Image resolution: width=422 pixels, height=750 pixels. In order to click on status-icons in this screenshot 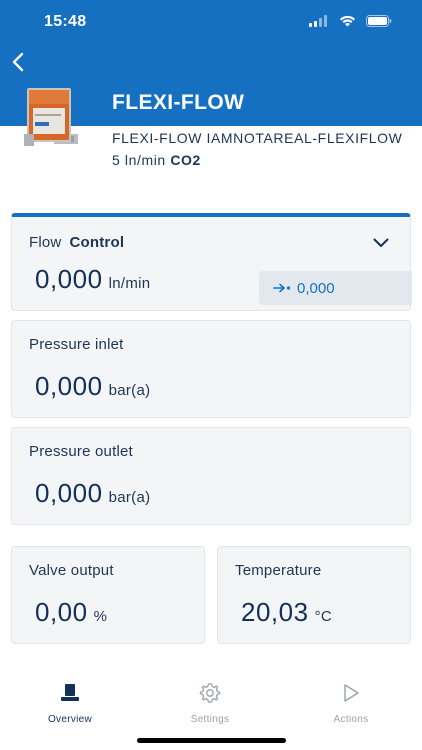, I will do `click(350, 21)`.